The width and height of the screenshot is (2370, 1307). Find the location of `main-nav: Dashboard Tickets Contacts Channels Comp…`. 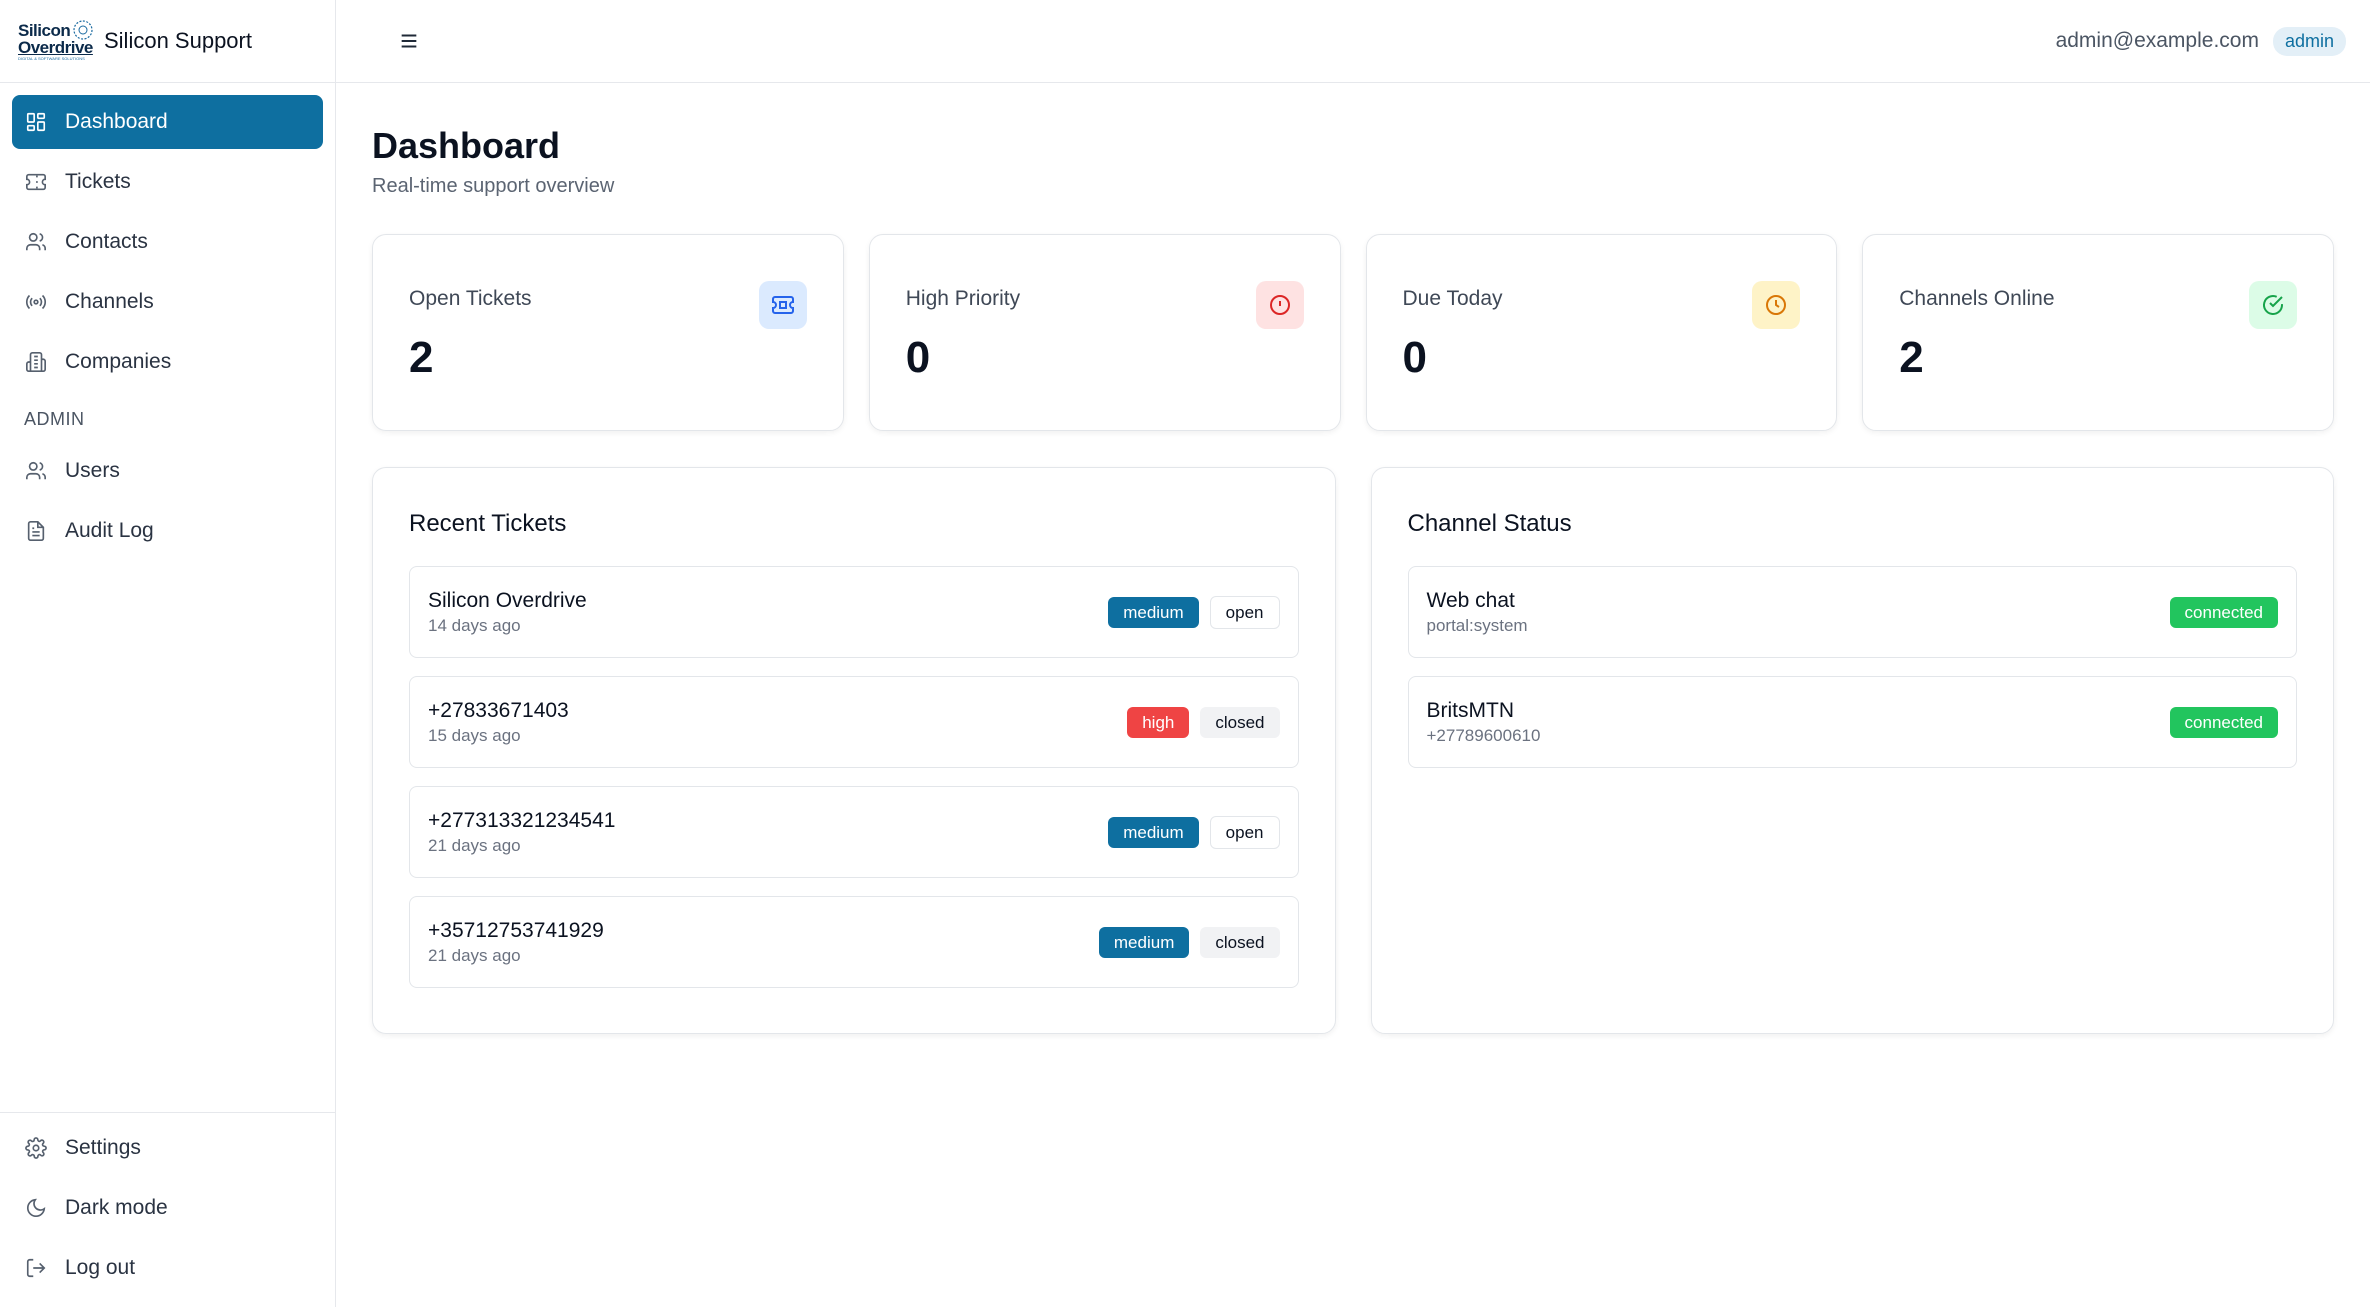

main-nav: Dashboard Tickets Contacts Channels Comp… is located at coordinates (167, 320).